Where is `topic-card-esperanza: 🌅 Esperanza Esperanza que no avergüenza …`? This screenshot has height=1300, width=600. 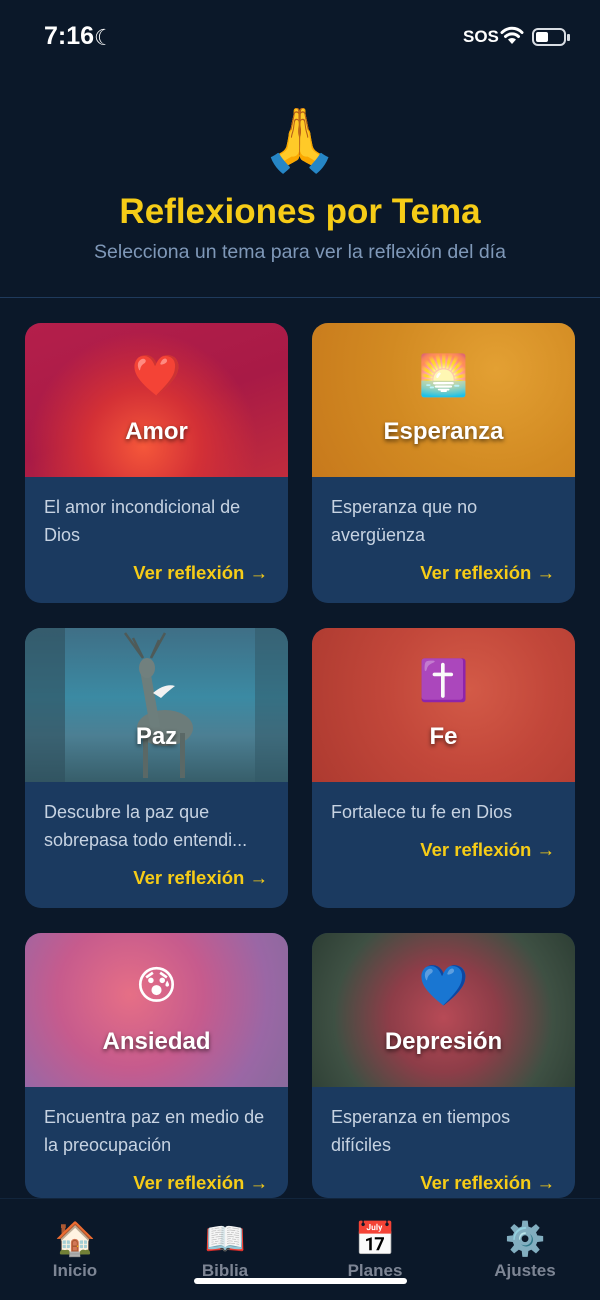 topic-card-esperanza: 🌅 Esperanza Esperanza que no avergüenza … is located at coordinates (443, 463).